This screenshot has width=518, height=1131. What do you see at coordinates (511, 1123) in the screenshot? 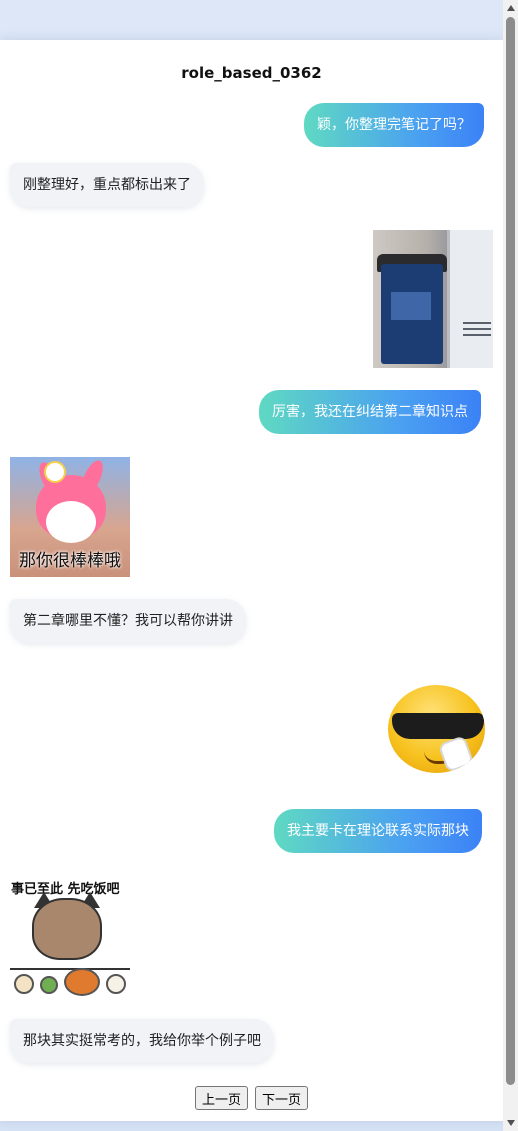
I see `scroll-down-arrow-icon` at bounding box center [511, 1123].